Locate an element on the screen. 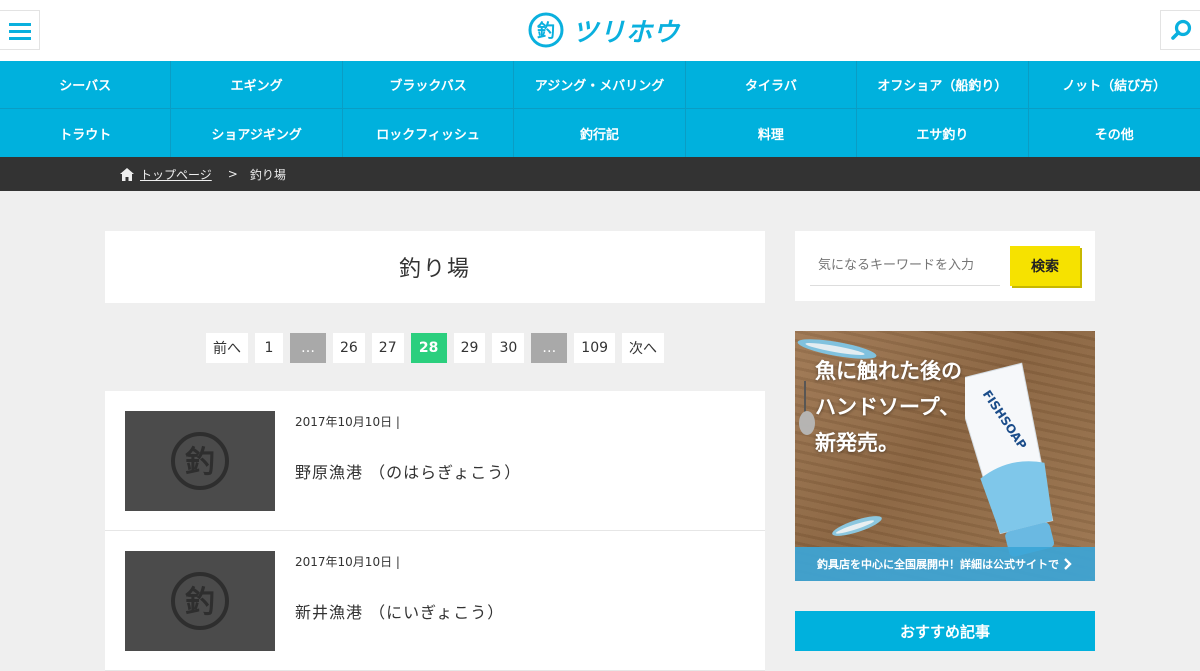 The image size is (1200, 671). list-item: 釣 2017年10月10日 | 野原漁港 （のはらぎょこう） is located at coordinates (435, 461).